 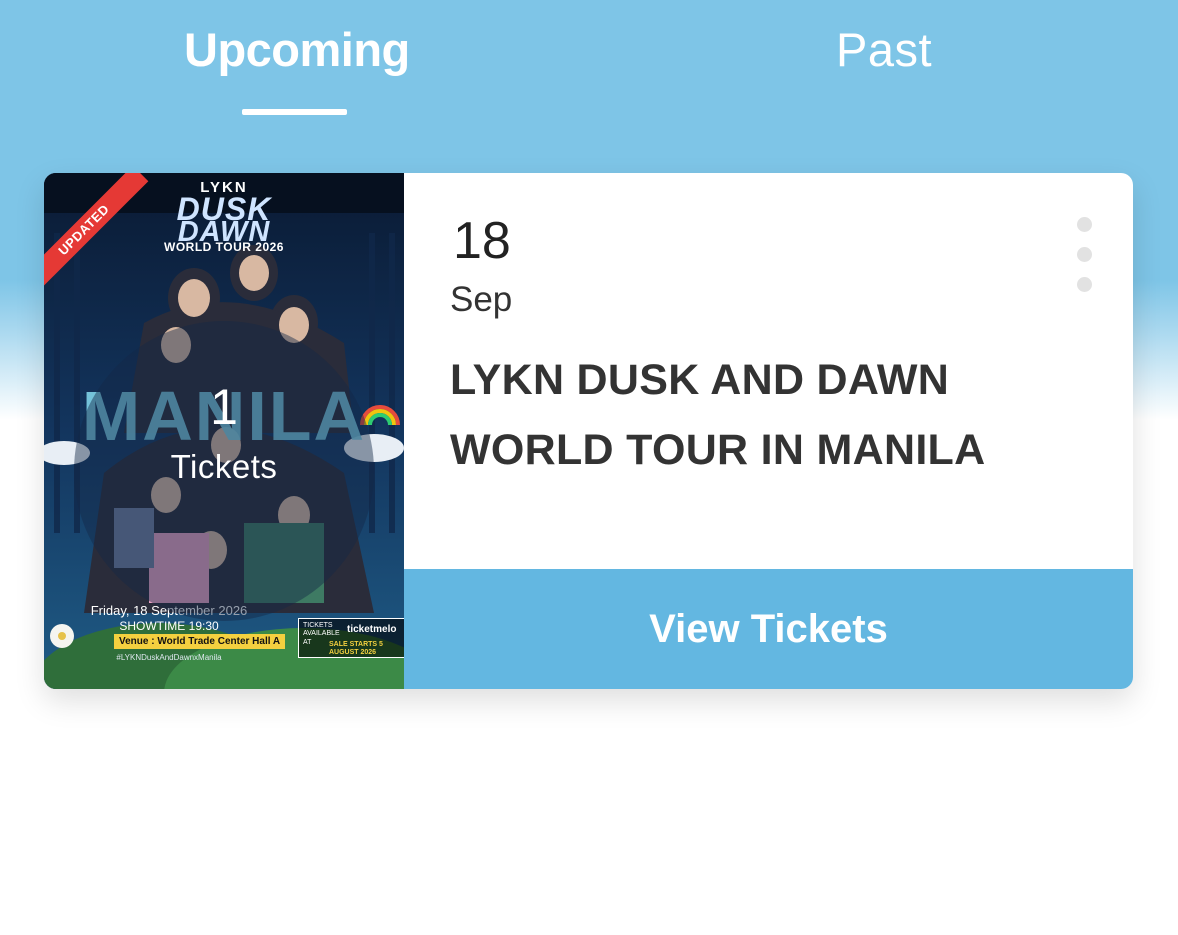 I want to click on tab-past: Past, so click(x=884, y=49).